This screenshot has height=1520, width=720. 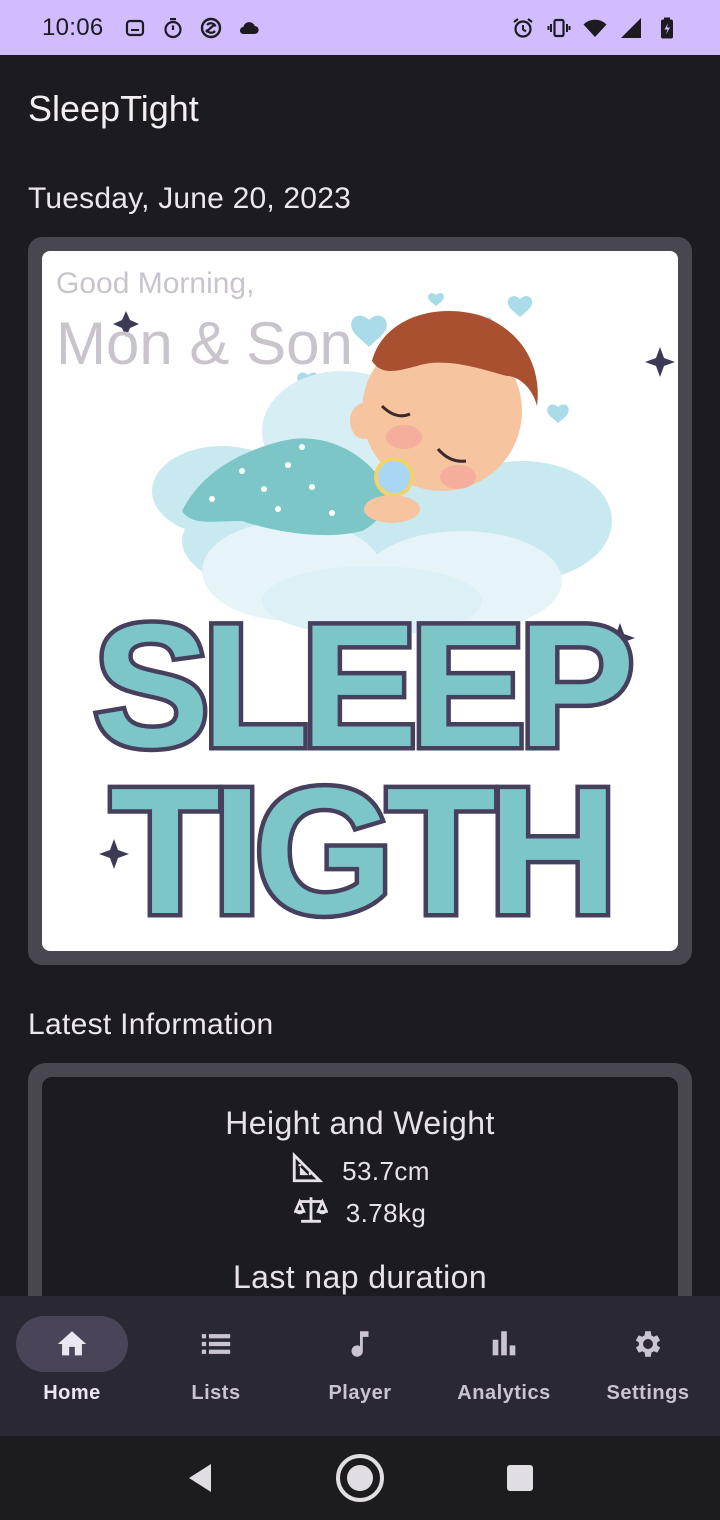 I want to click on alarm-icon, so click(x=523, y=28).